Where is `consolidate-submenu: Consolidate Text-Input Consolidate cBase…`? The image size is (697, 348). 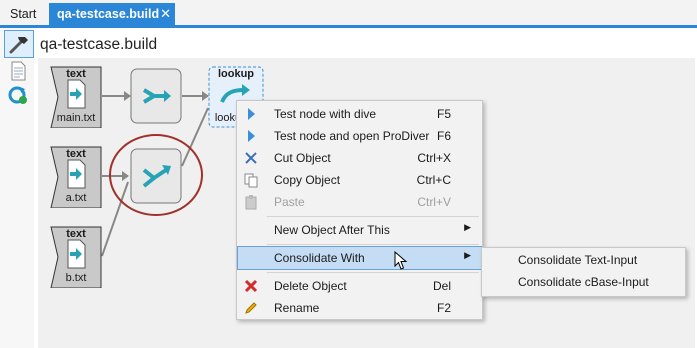 consolidate-submenu: Consolidate Text-Input Consolidate cBase… is located at coordinates (583, 272).